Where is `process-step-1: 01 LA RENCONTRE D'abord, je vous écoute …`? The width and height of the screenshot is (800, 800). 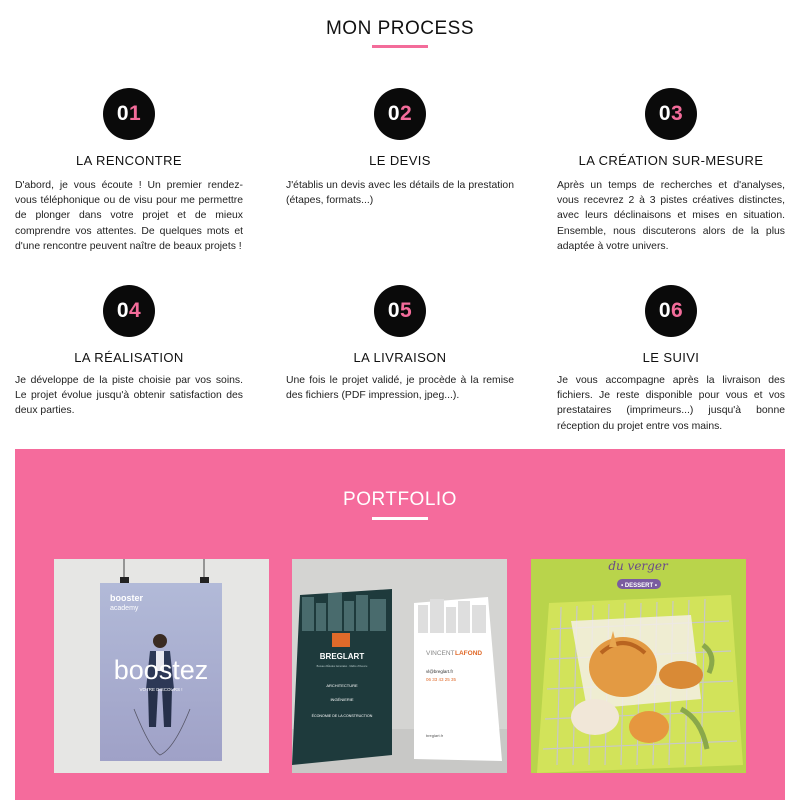
process-step-1: 01 LA RENCONTRE D'abord, je vous écoute … is located at coordinates (129, 180).